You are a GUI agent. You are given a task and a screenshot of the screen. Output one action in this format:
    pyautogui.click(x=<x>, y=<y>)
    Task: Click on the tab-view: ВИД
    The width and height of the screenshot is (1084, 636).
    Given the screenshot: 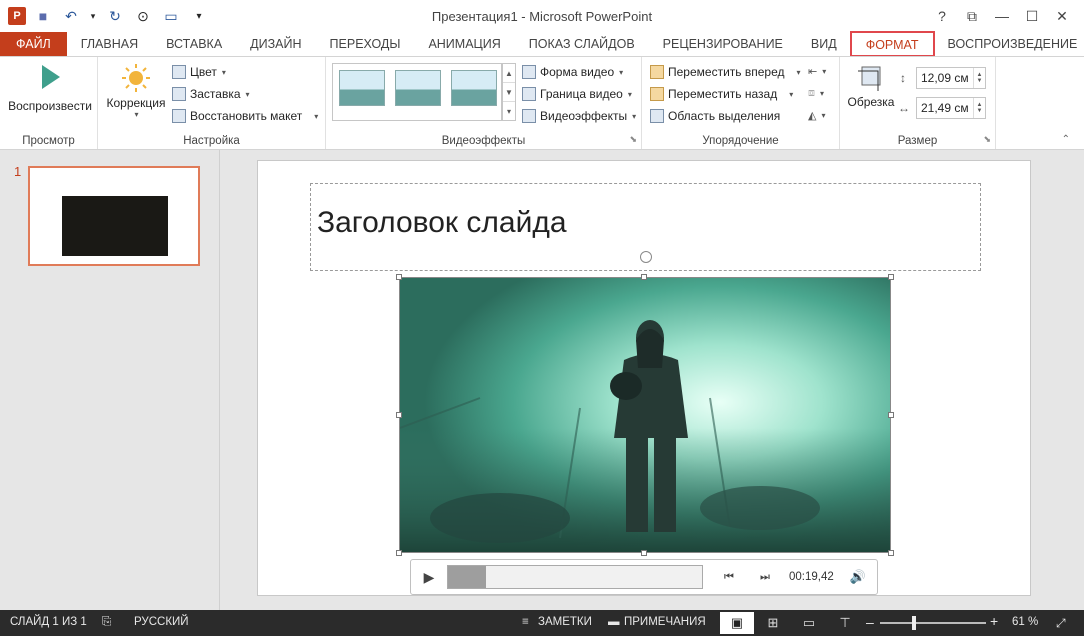 What is the action you would take?
    pyautogui.click(x=824, y=44)
    